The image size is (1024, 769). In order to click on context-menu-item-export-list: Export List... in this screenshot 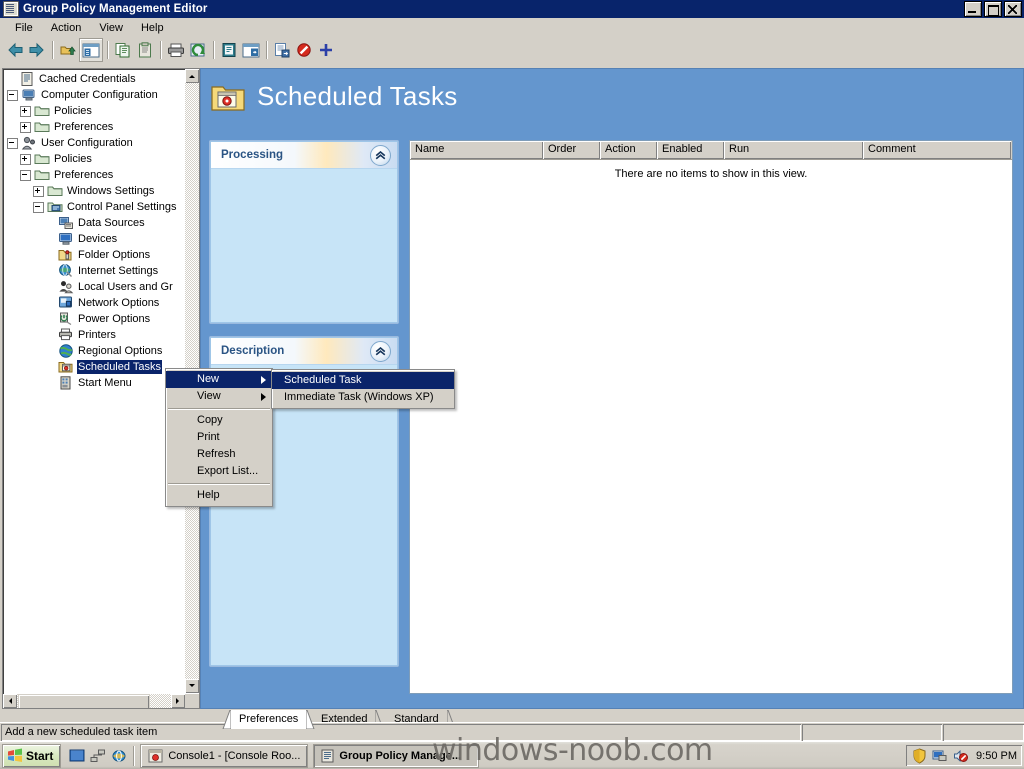, I will do `click(219, 471)`.